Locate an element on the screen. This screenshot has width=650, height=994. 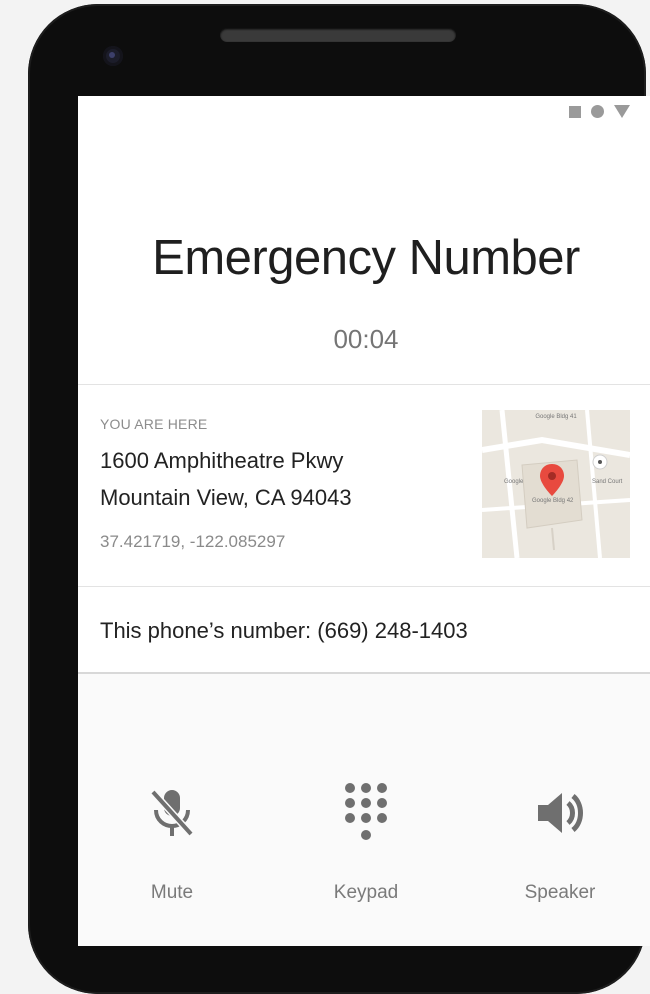
mute-label: Mute is located at coordinates (172, 892).